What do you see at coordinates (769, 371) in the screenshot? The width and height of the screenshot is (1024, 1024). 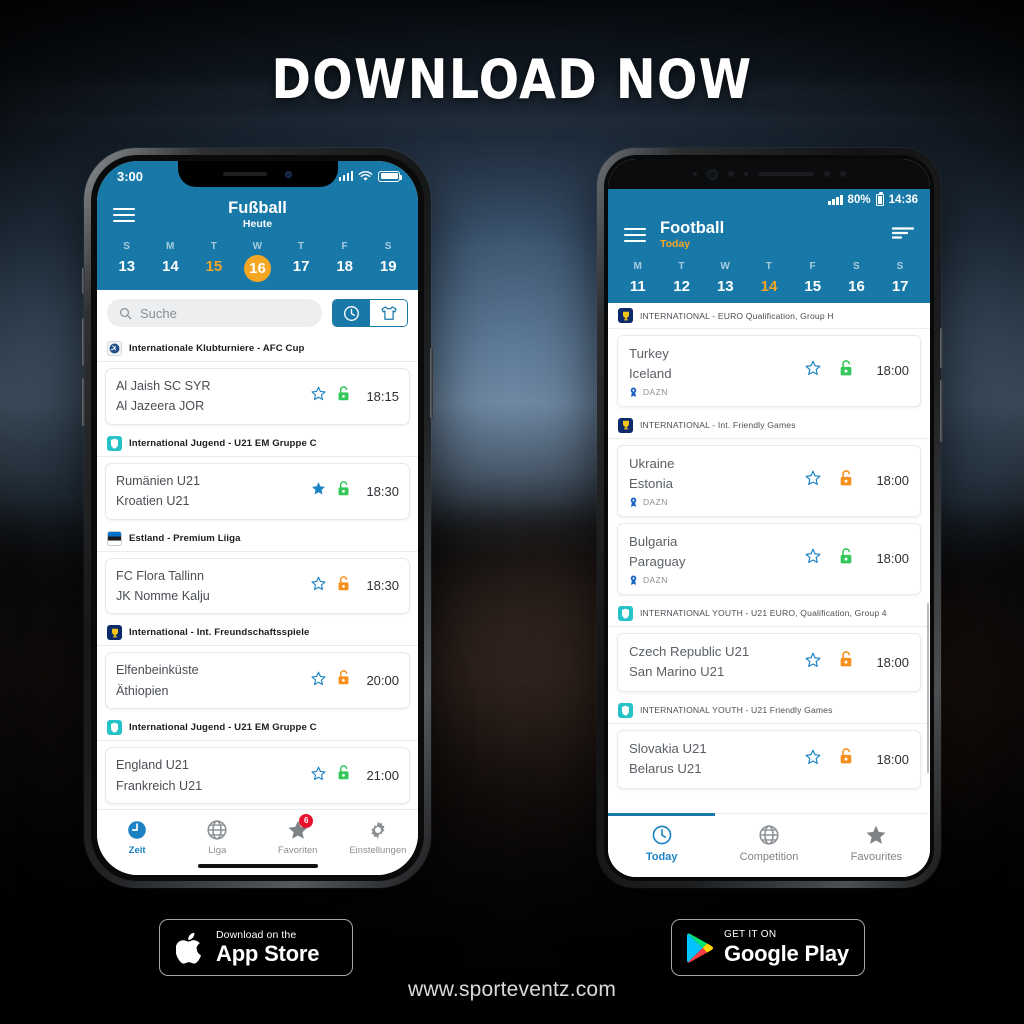 I see `match-row: Turkey Iceland DAZN 18:00` at bounding box center [769, 371].